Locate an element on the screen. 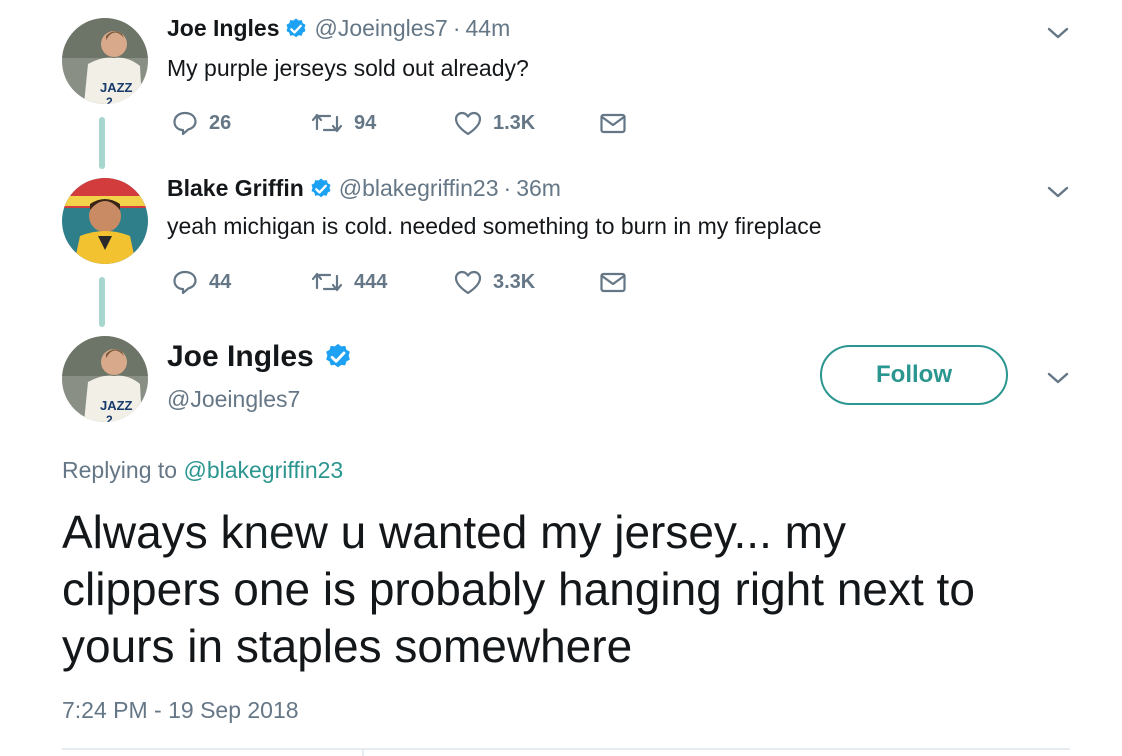 The image size is (1122, 756). reply-count: 44 is located at coordinates (220, 281).